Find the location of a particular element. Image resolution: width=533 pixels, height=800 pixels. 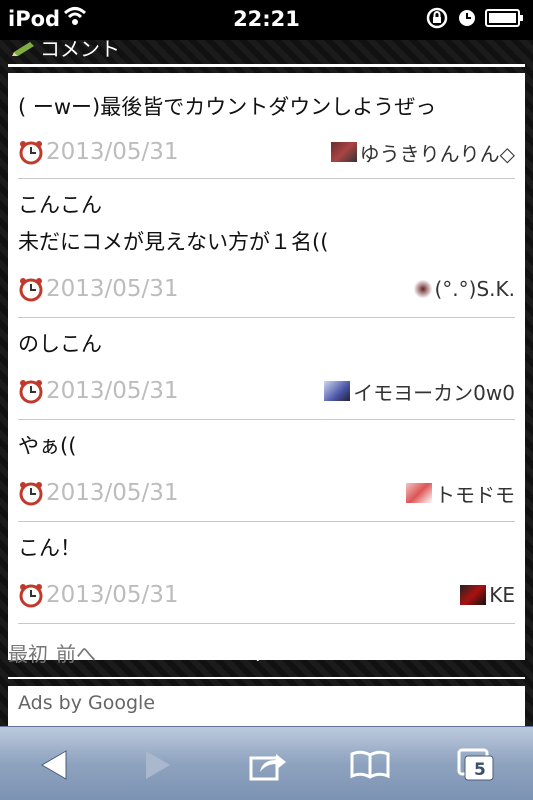

comment-text: のしこん is located at coordinates (60, 344).